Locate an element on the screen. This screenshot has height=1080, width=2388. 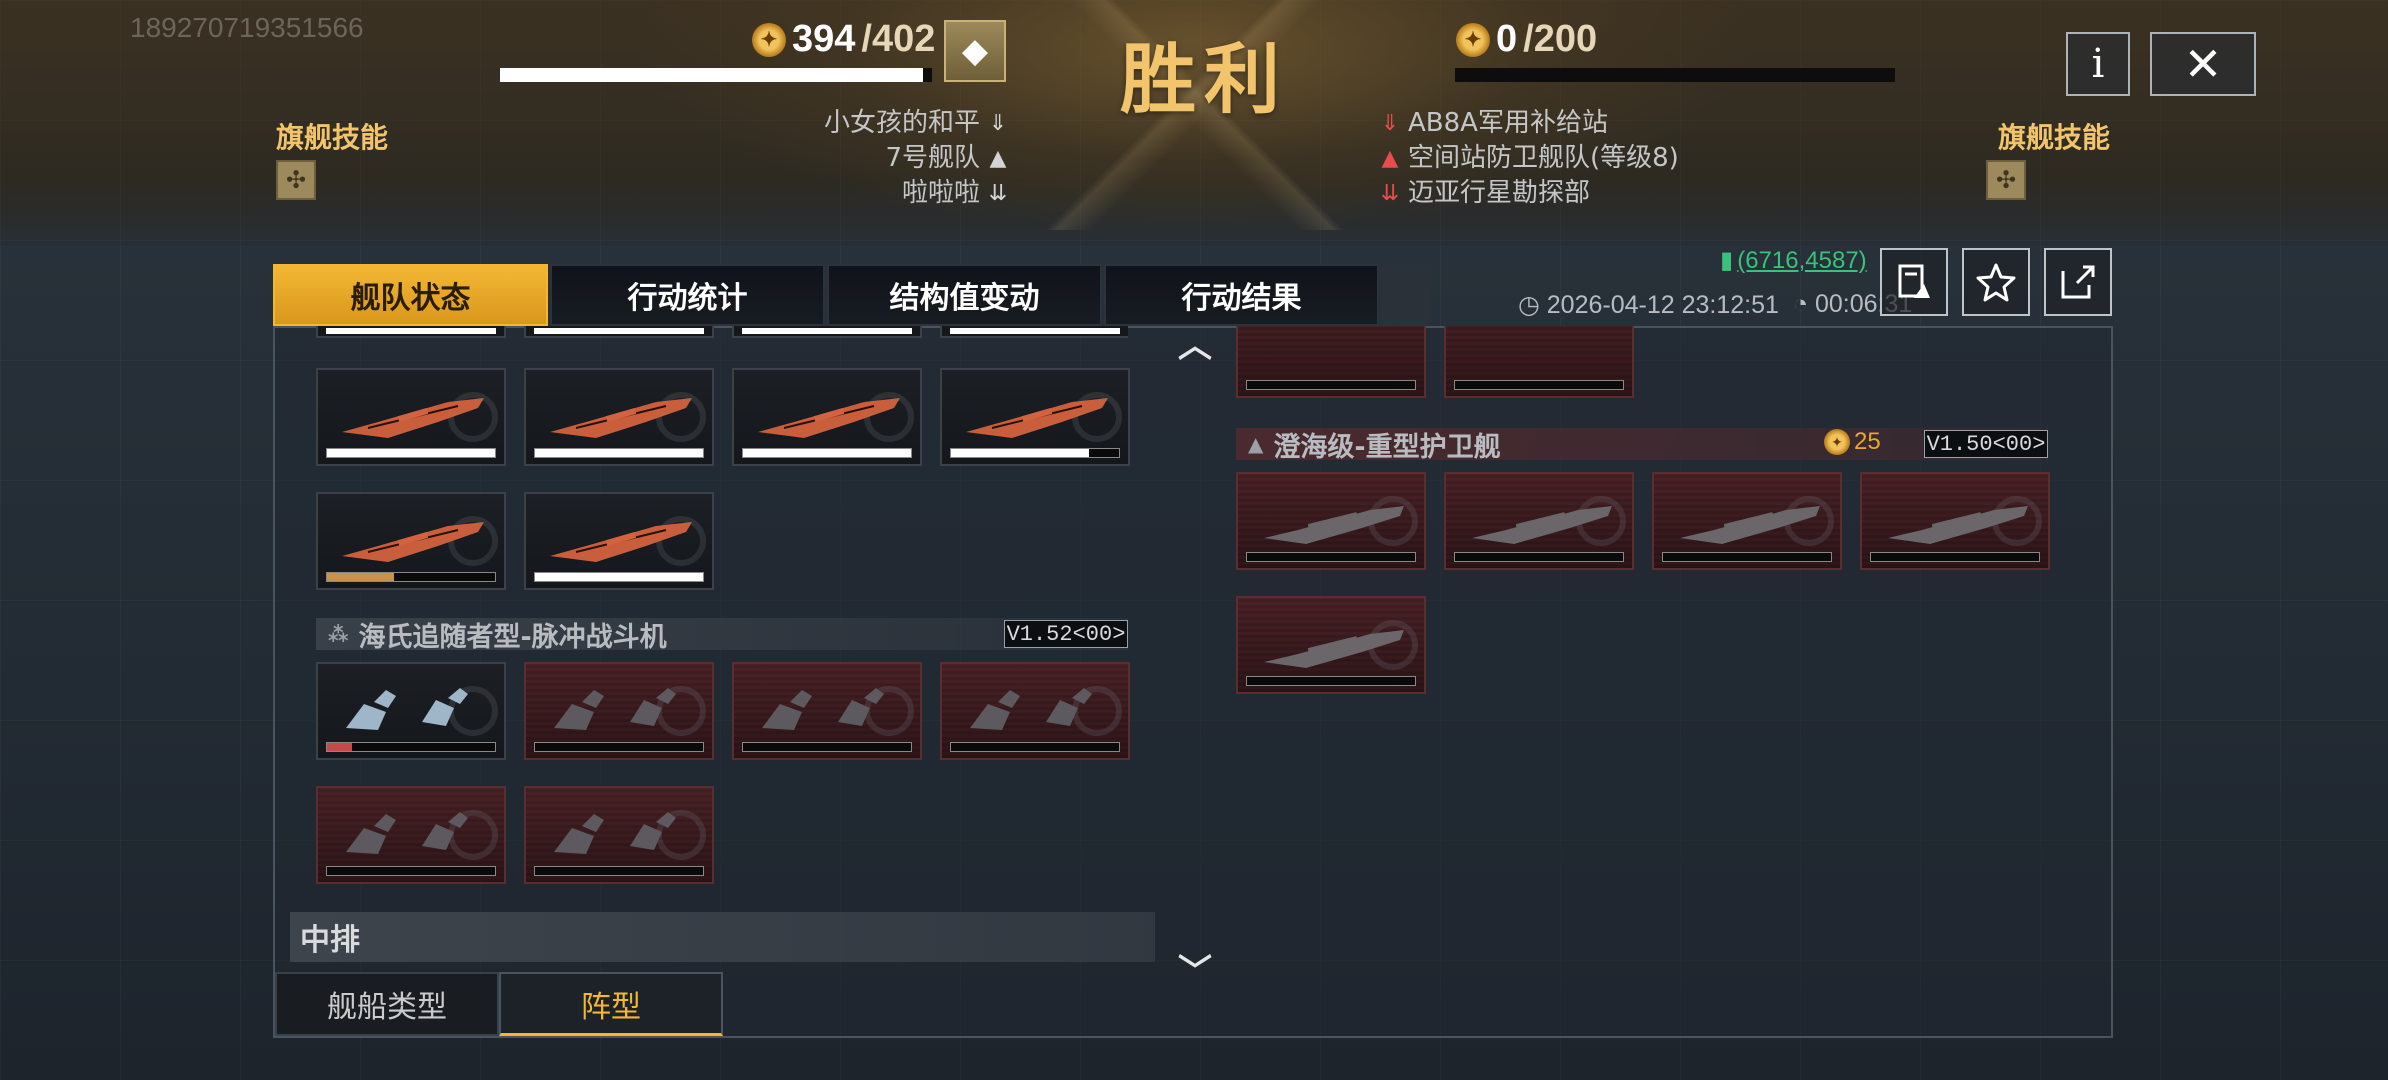
fighter-class-icon: ⁂ is located at coordinates (338, 634).